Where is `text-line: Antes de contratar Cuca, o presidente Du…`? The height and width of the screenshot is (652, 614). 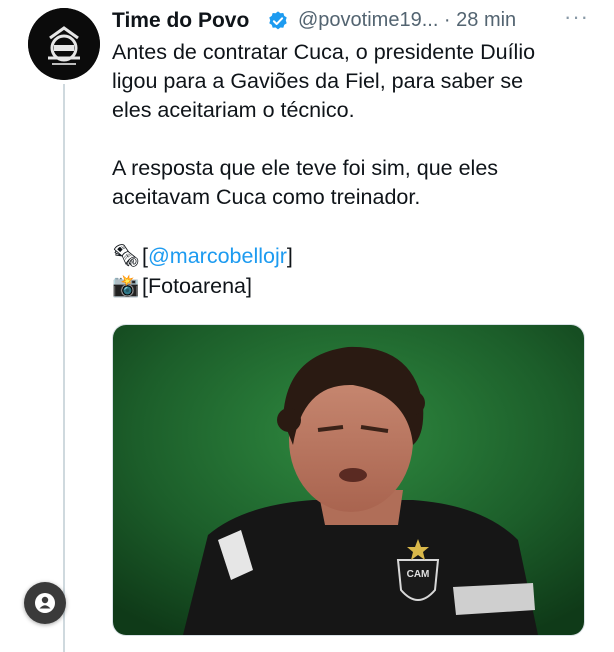
text-line: Antes de contratar Cuca, o presidente Du… is located at coordinates (324, 52).